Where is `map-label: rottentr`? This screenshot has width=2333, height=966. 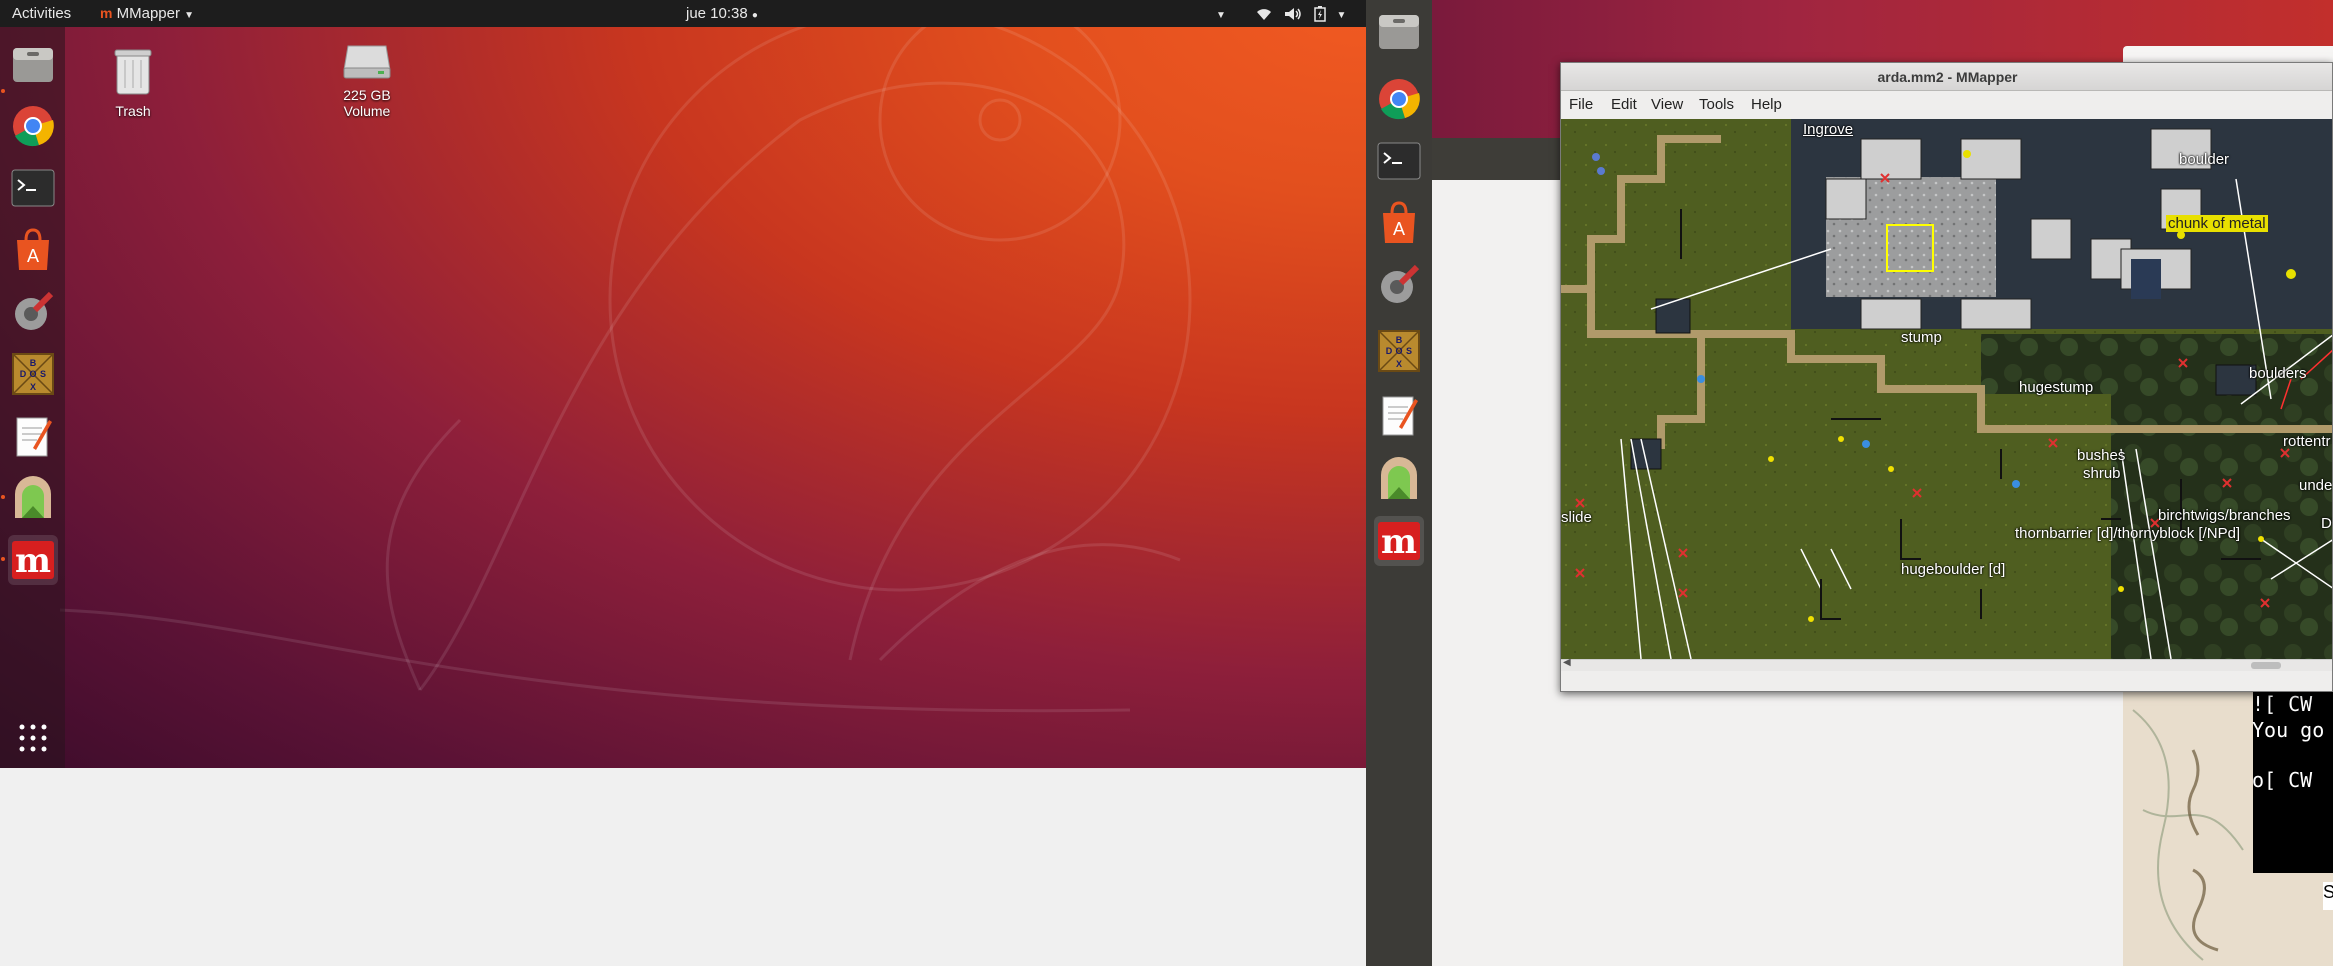 map-label: rottentr is located at coordinates (2307, 441).